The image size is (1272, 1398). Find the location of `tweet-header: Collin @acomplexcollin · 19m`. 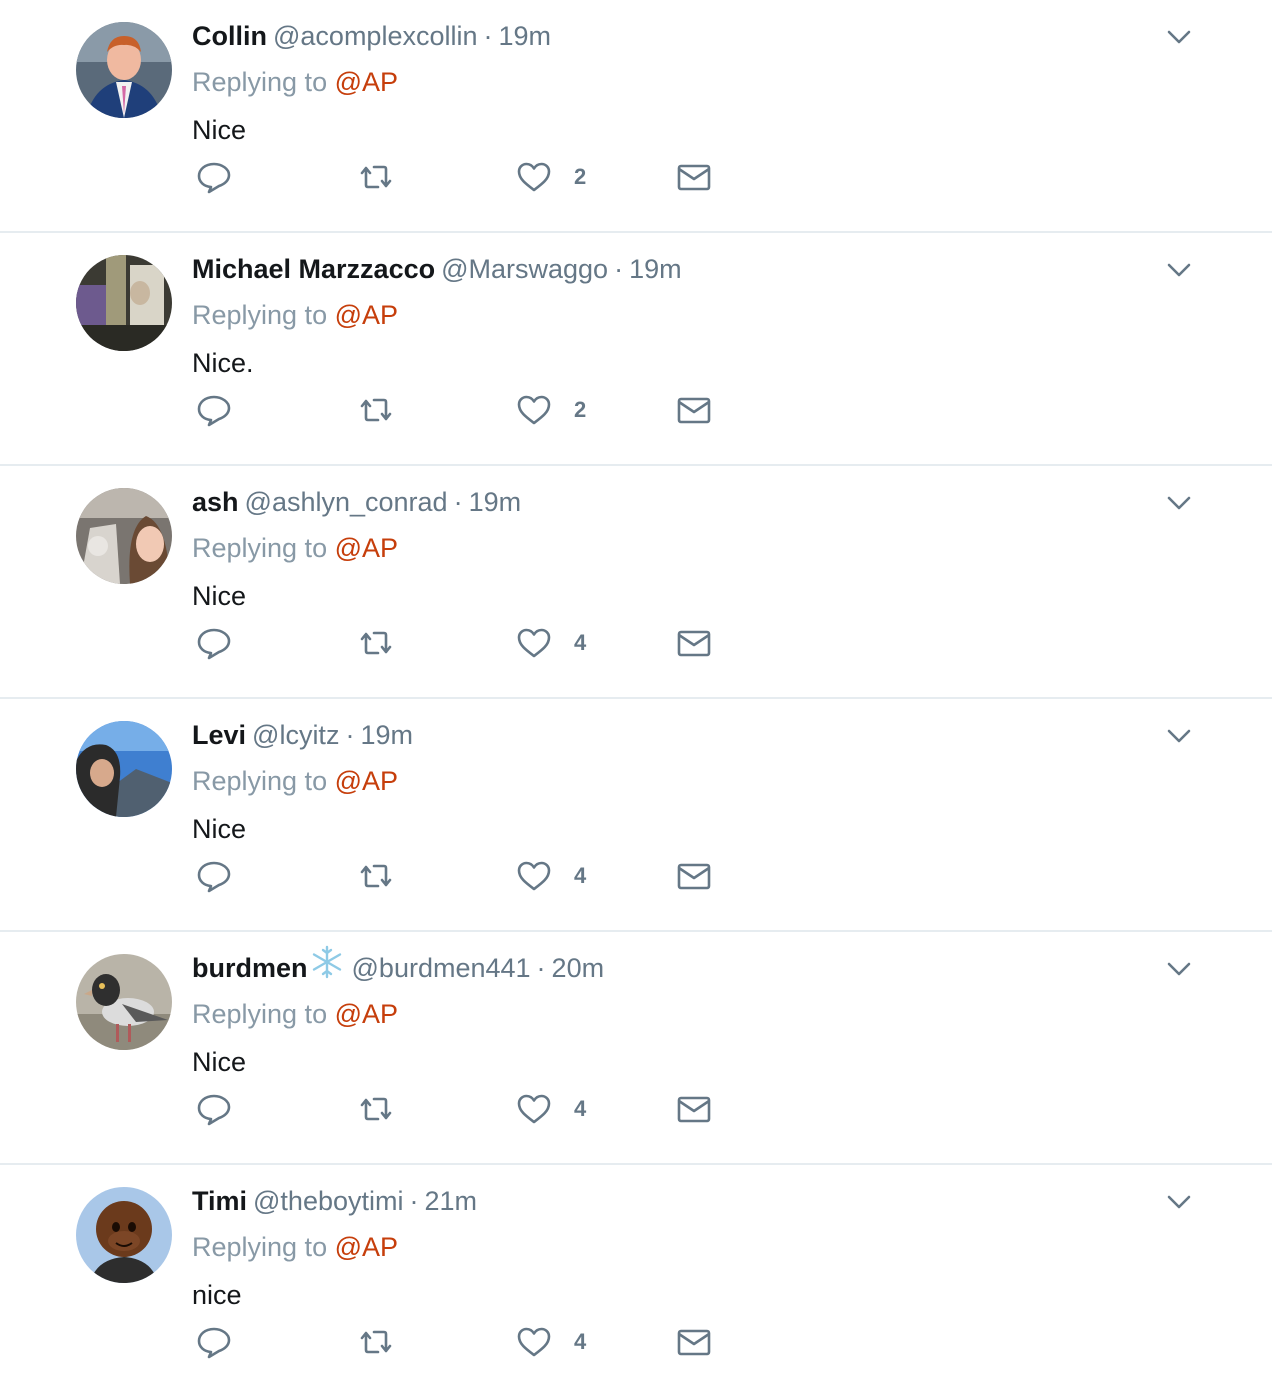

tweet-header: Collin @acomplexcollin · 19m is located at coordinates (672, 36).